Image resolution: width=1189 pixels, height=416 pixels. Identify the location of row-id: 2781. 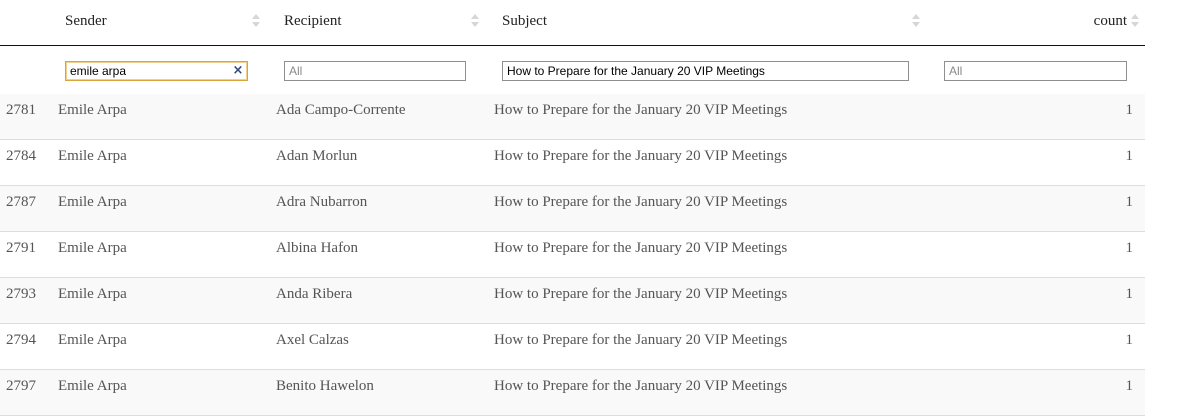
(21, 110).